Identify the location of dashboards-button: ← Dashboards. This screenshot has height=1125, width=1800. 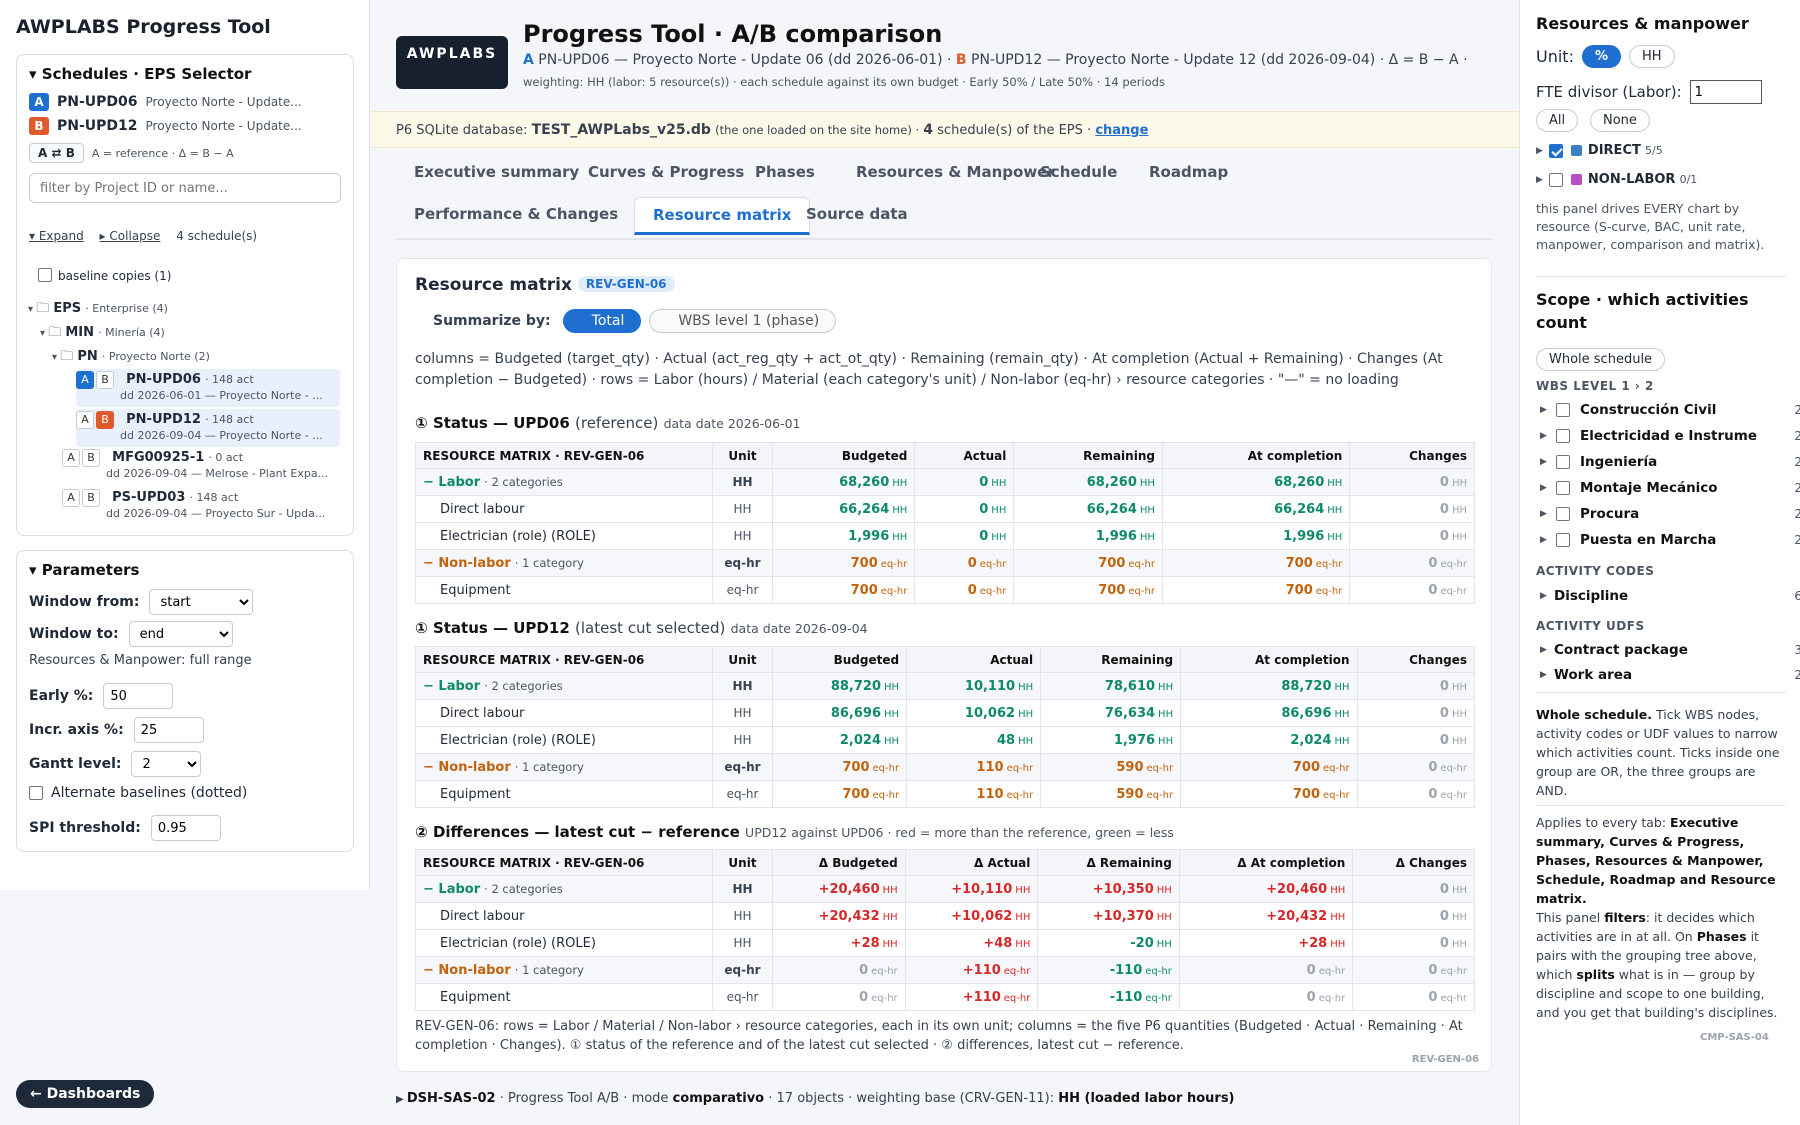
(85, 1094).